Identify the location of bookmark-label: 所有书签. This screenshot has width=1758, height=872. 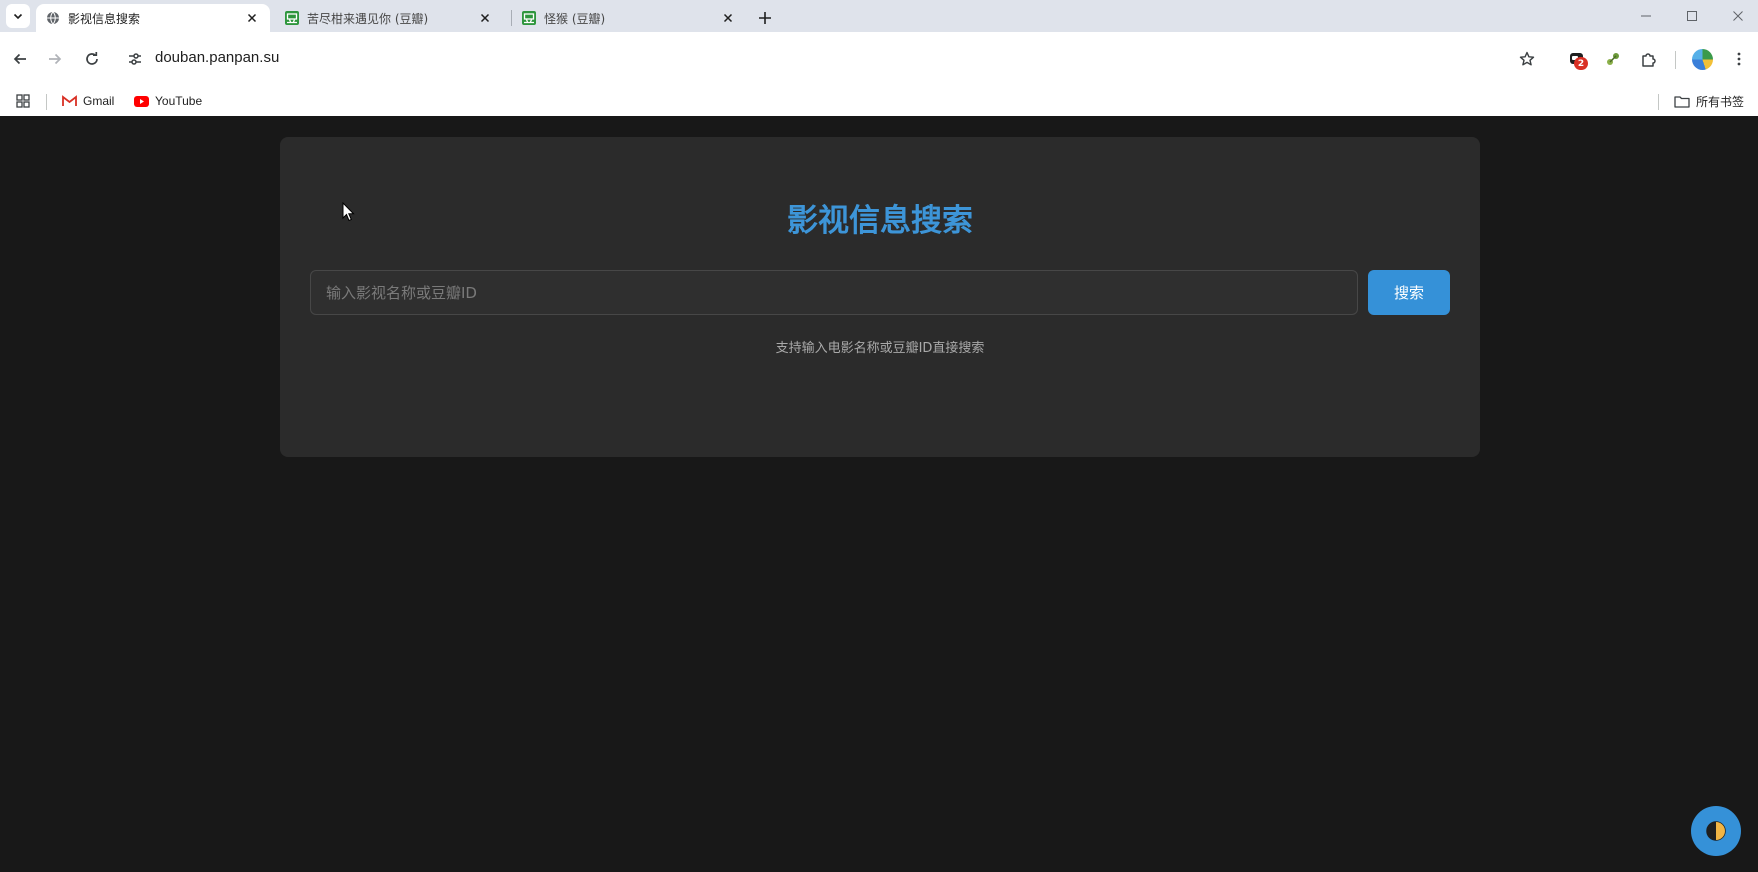
(1720, 101).